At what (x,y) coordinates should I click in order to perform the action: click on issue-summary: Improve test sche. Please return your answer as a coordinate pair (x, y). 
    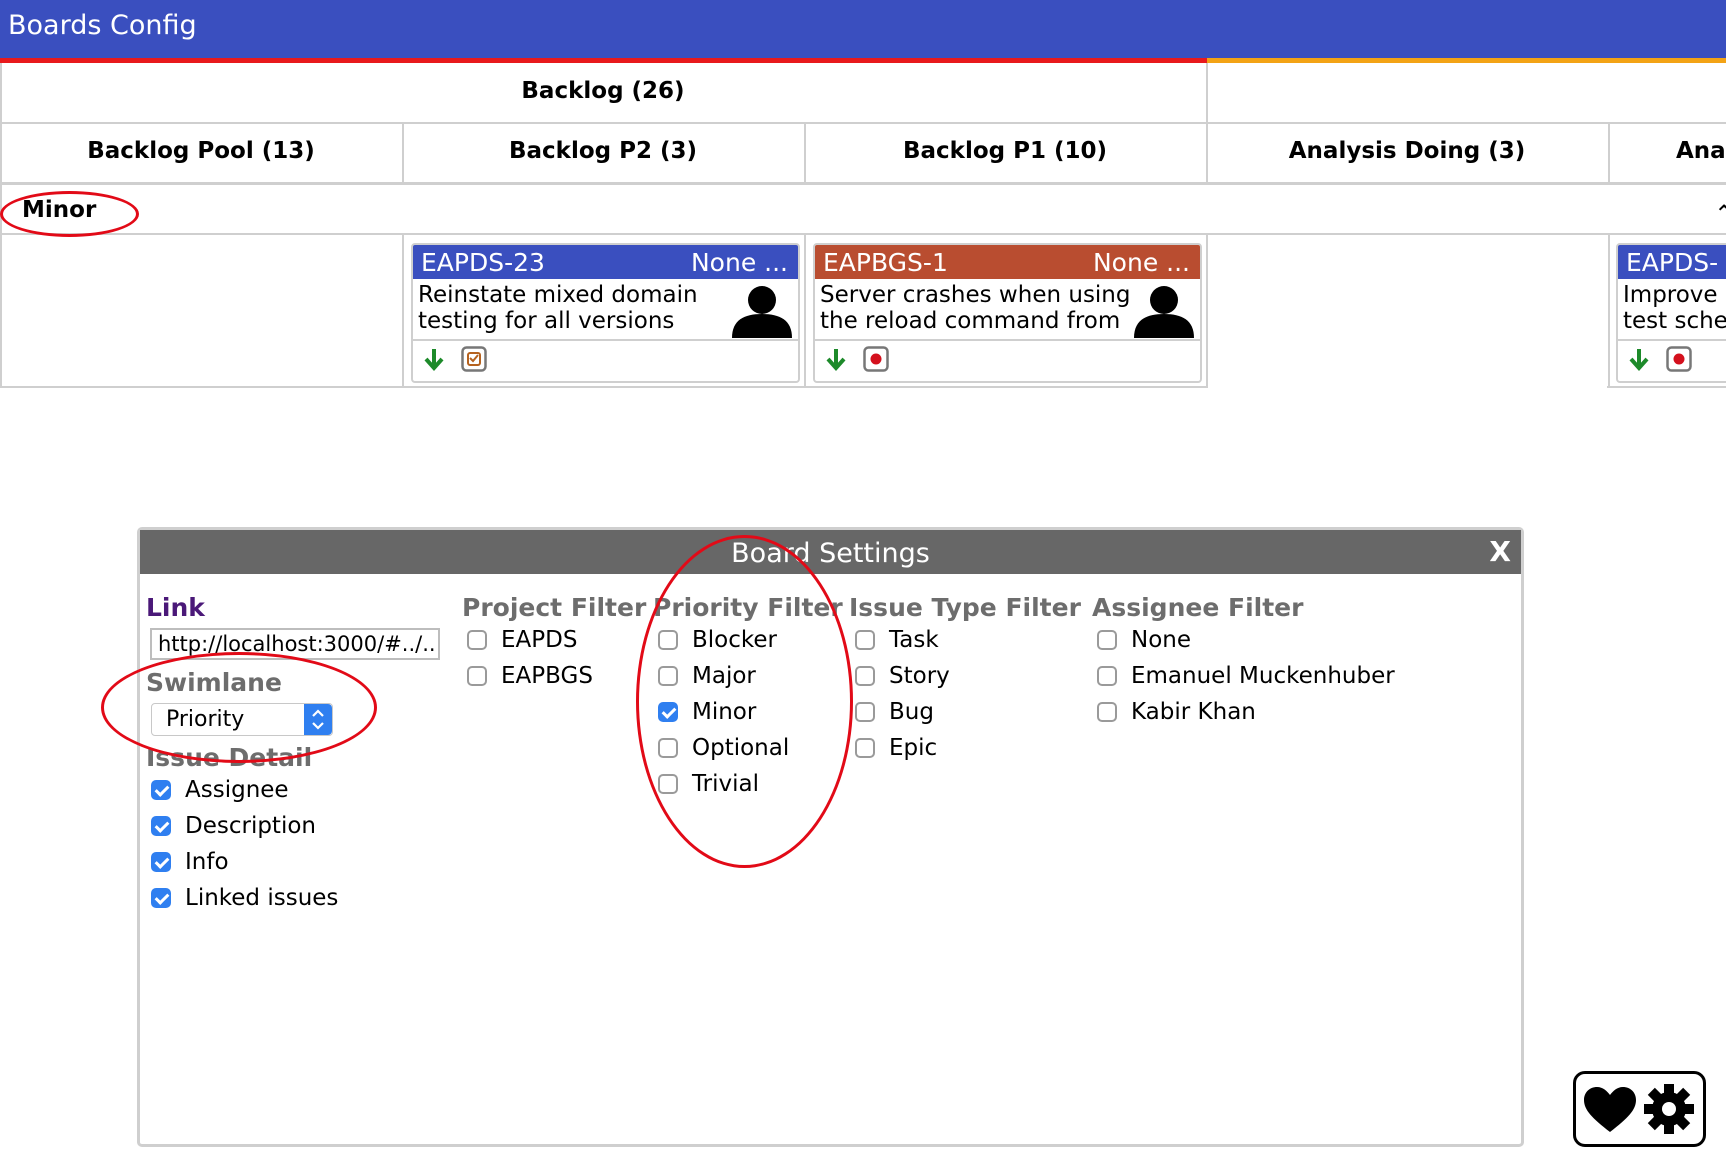
    Looking at the image, I should click on (1674, 308).